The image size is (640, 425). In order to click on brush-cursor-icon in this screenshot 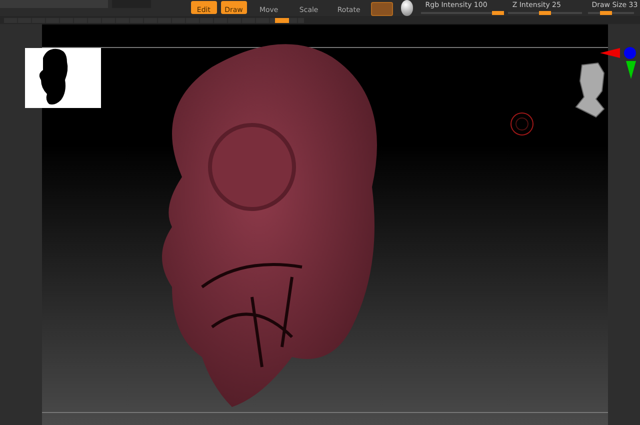, I will do `click(522, 124)`.